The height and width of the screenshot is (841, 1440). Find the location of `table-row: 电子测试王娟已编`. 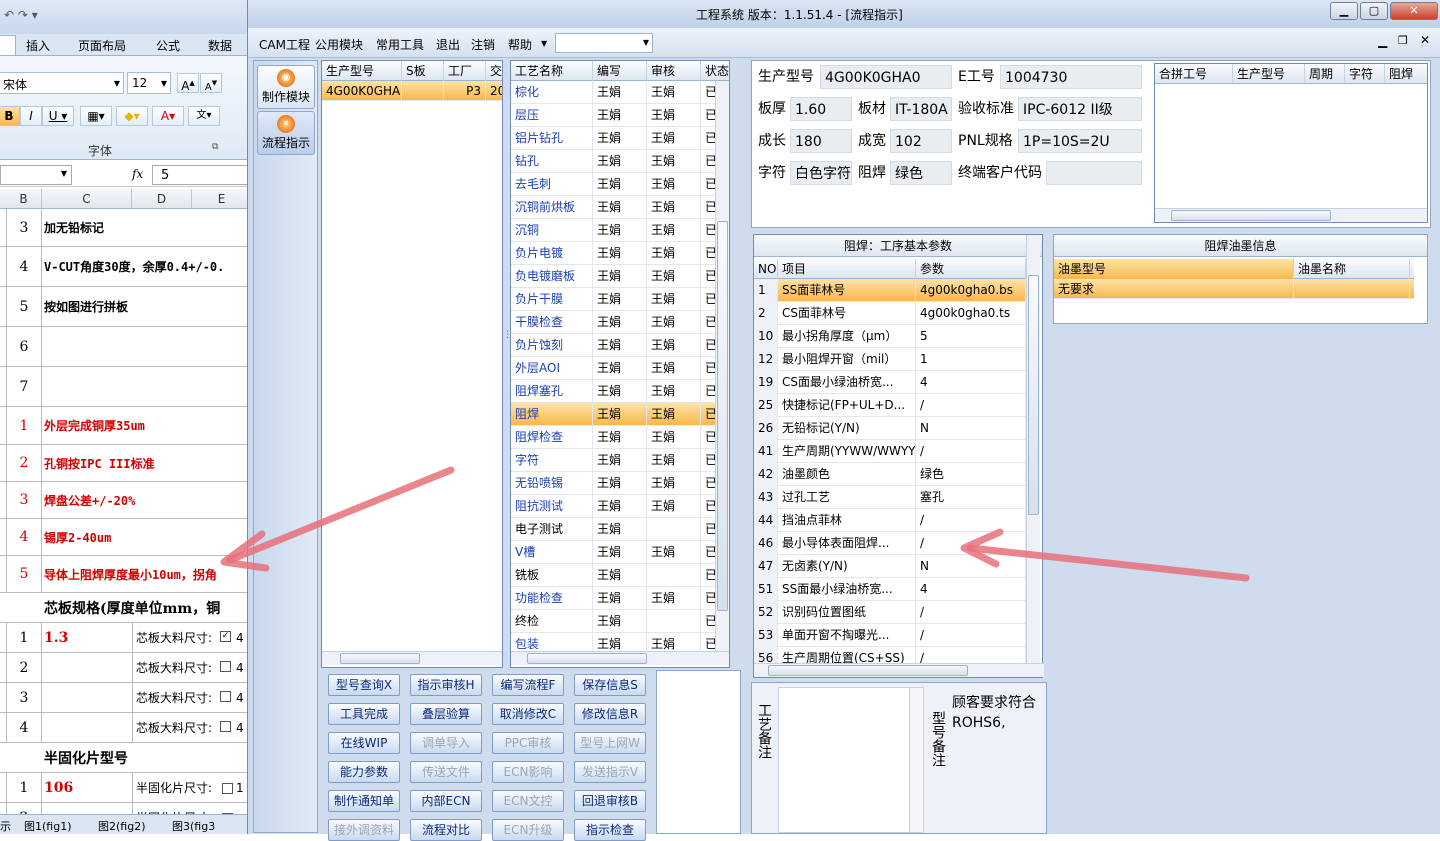

table-row: 电子测试王娟已编 is located at coordinates (620, 529).